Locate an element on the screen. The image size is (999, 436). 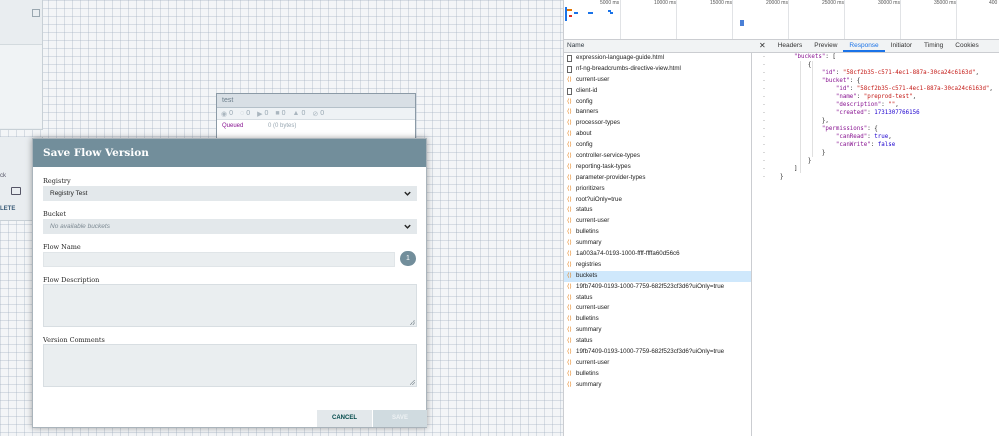
delete-button: LETE is located at coordinates (7, 209).